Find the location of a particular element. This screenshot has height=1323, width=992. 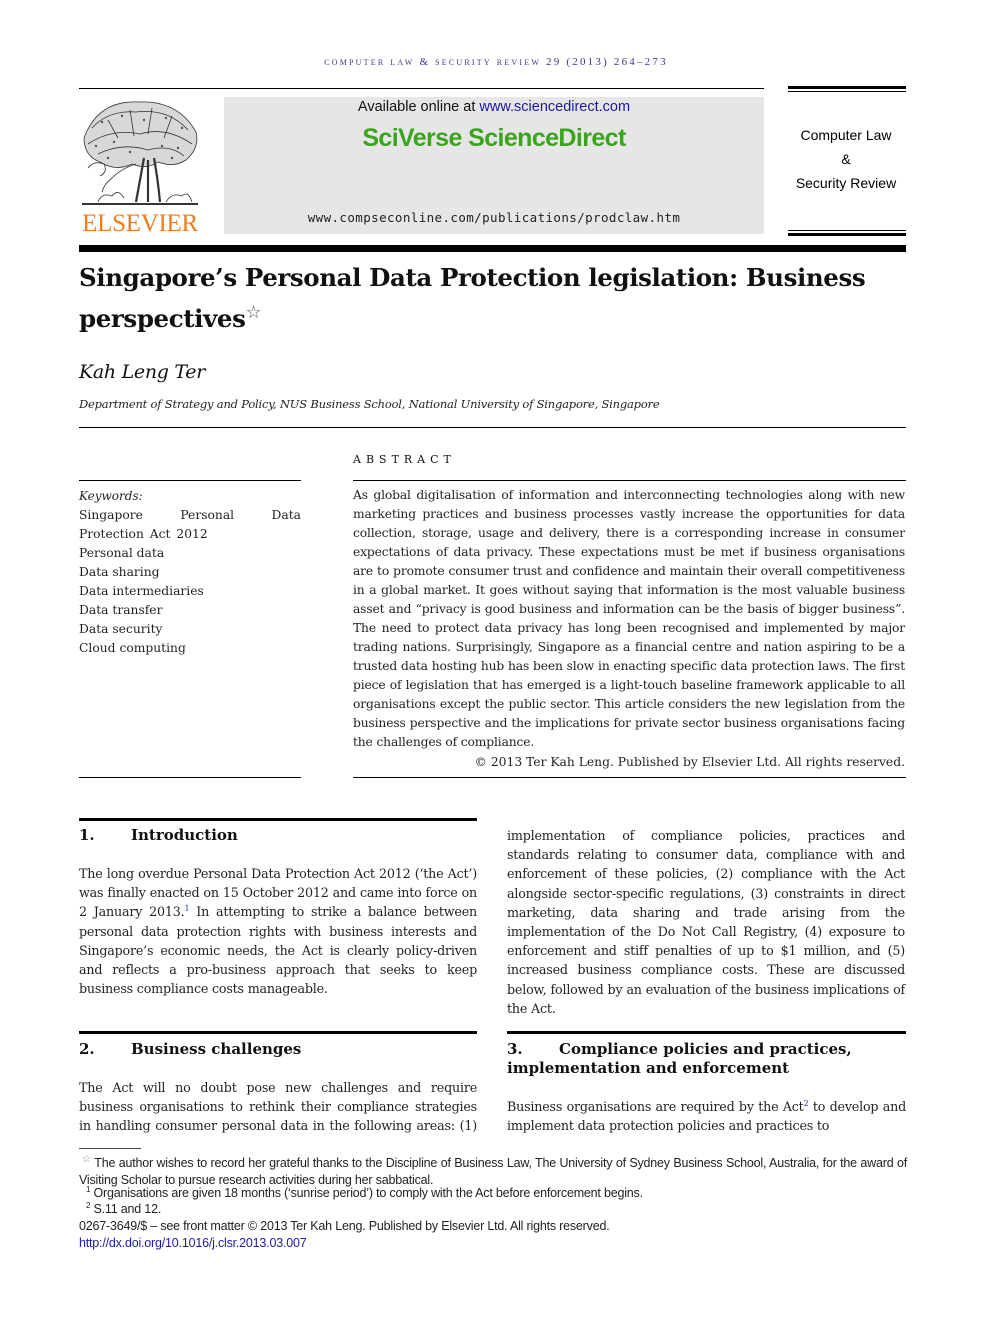

keyword-item: Data sharing is located at coordinates (119, 572).